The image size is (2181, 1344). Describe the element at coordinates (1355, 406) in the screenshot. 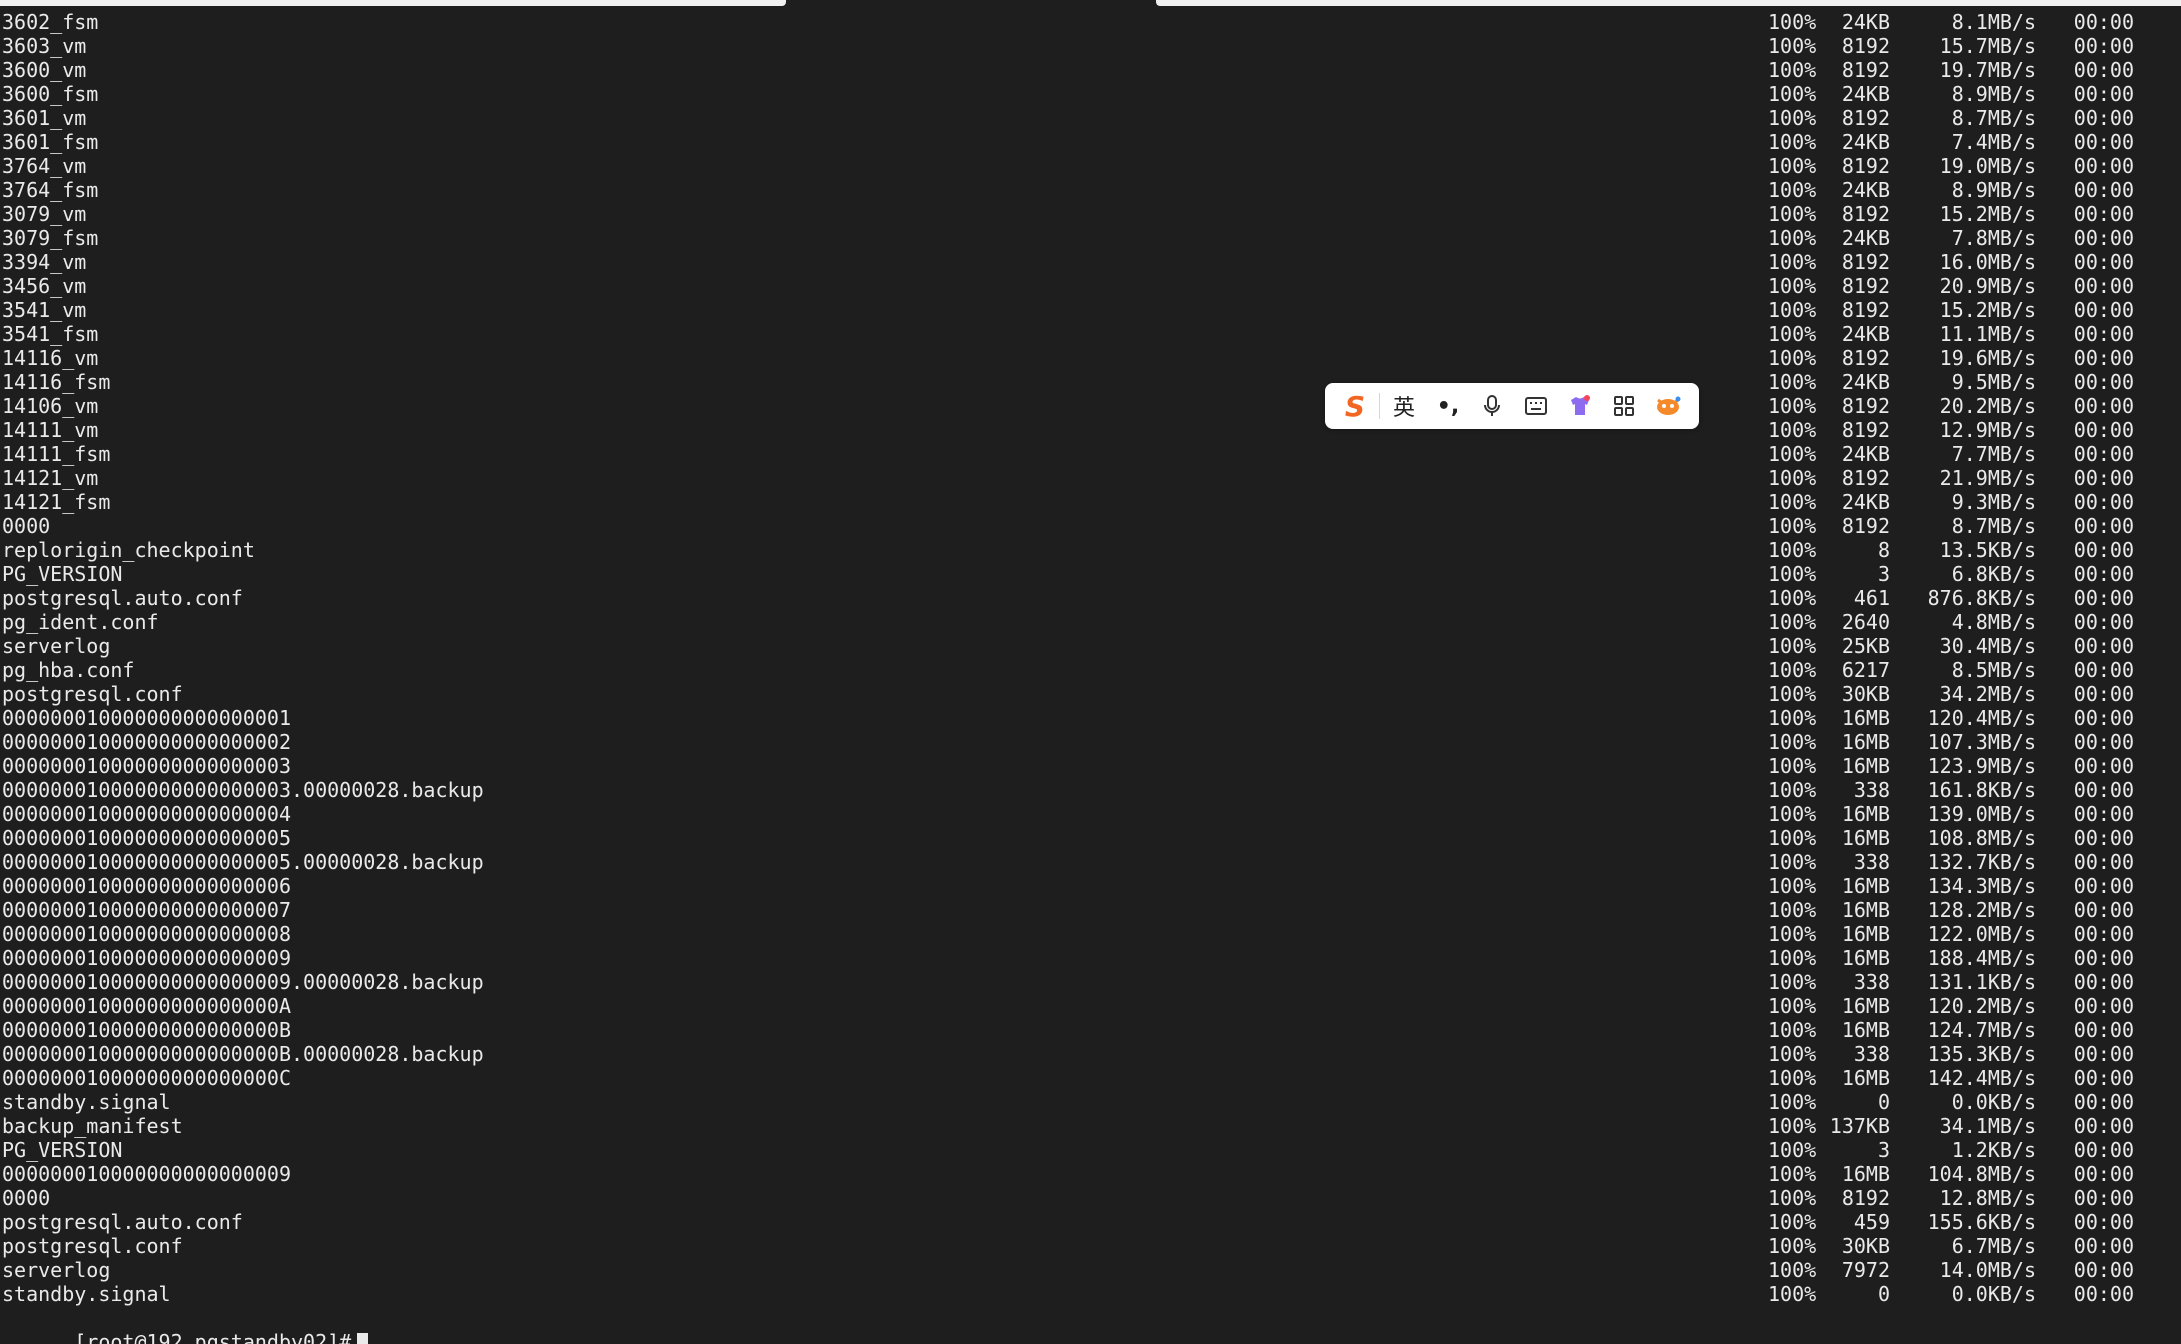

I see `sogou-logo-icon: S` at that location.